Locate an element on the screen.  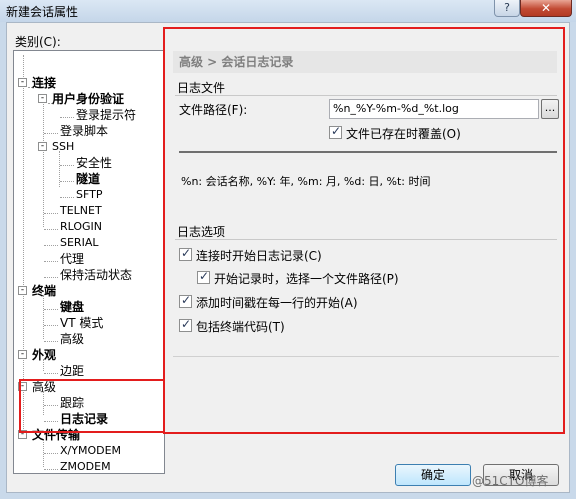
tree-item-telnet: TELNET is located at coordinates (81, 211).